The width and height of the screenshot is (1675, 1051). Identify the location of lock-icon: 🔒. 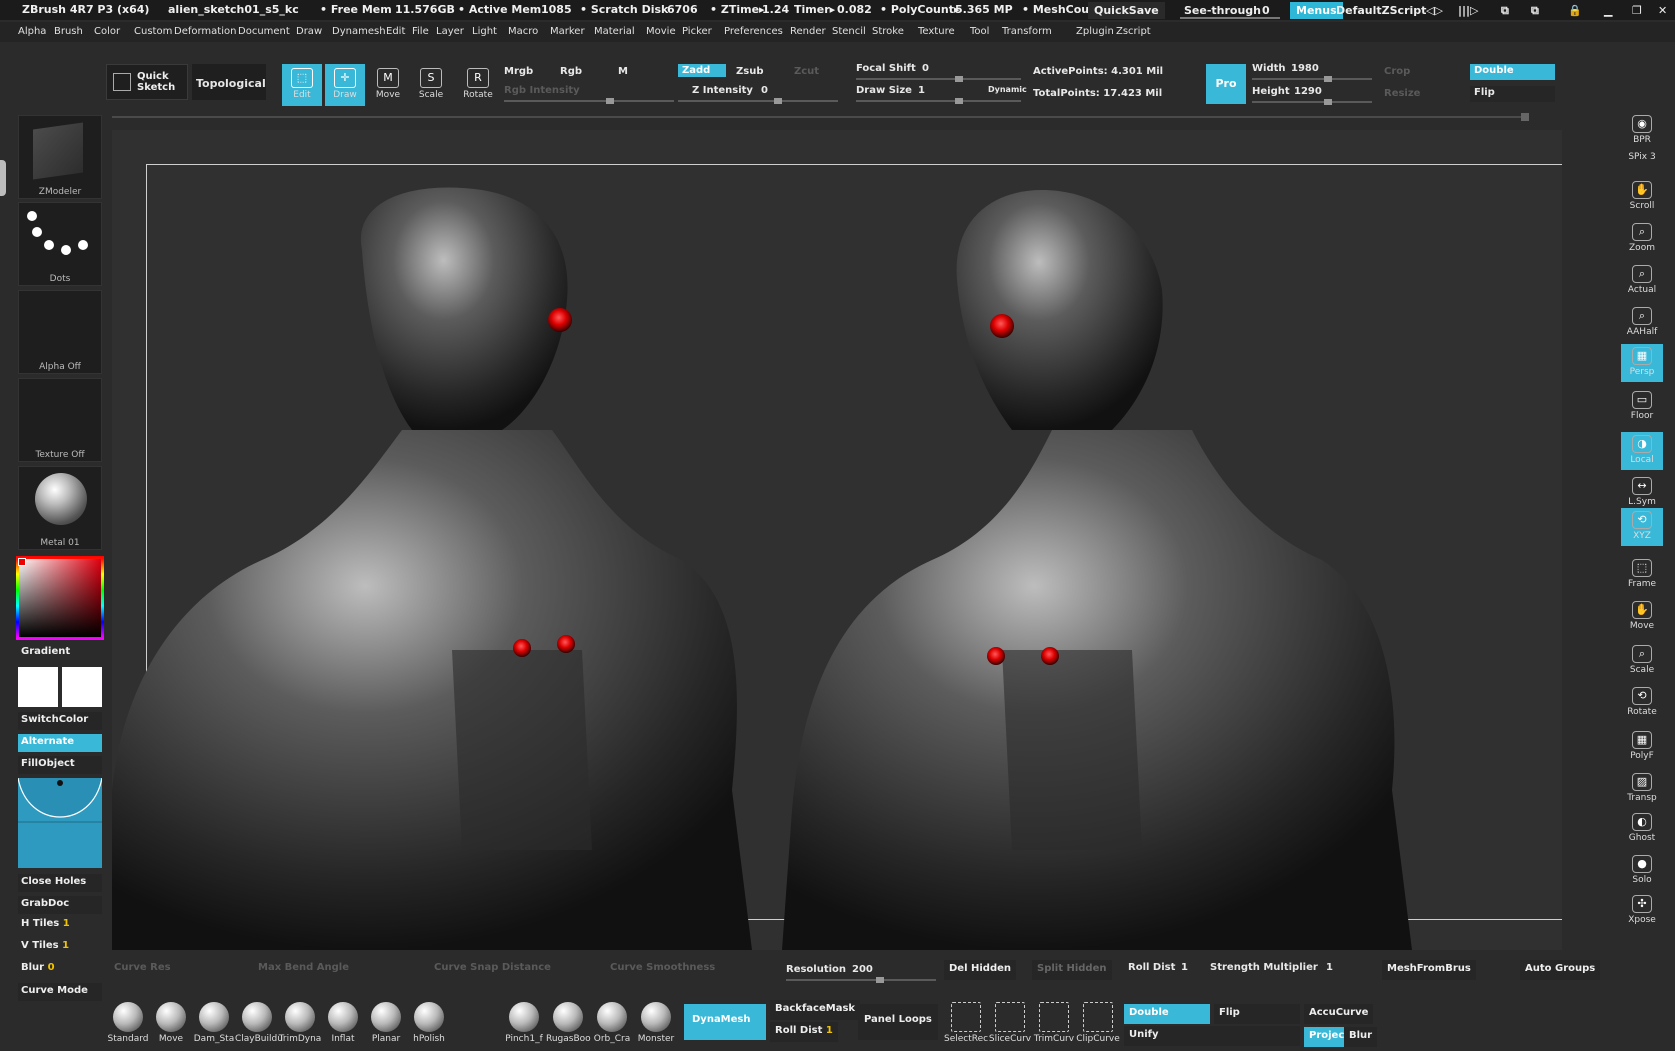
(1575, 10).